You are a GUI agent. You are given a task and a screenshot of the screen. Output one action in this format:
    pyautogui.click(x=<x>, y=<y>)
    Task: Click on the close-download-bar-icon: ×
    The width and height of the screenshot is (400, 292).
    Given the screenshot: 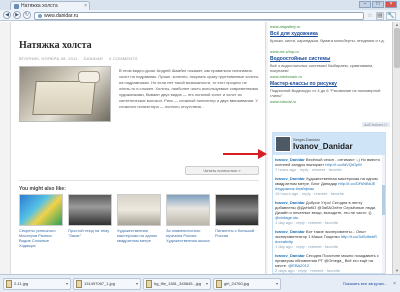 What is the action you would take?
    pyautogui.click(x=394, y=284)
    